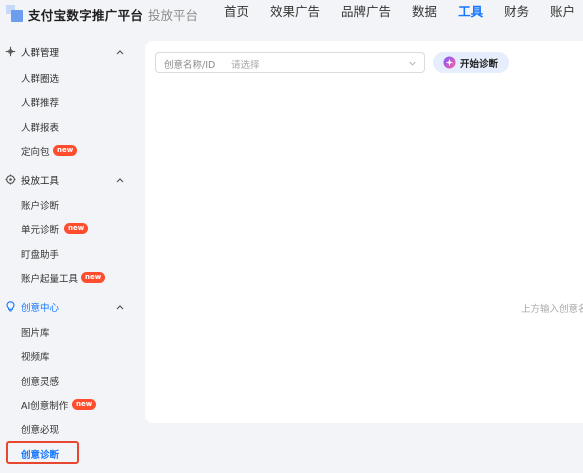 The image size is (583, 473). Describe the element at coordinates (10, 51) in the screenshot. I see `audience-icon` at that location.